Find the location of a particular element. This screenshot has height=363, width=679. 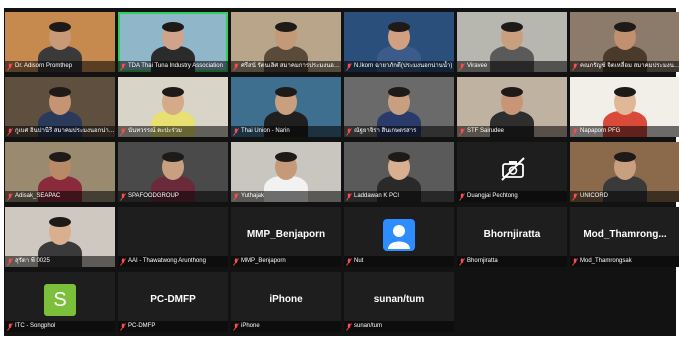

participant-name-label: Bhornjiratta is located at coordinates (482, 261).